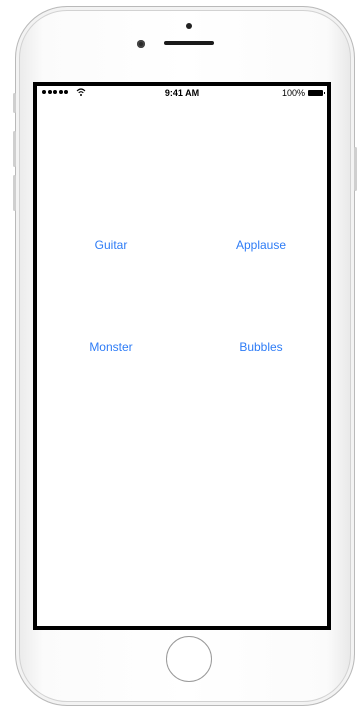 This screenshot has width=363, height=711. Describe the element at coordinates (293, 93) in the screenshot. I see `battery-percentage: 100%` at that location.